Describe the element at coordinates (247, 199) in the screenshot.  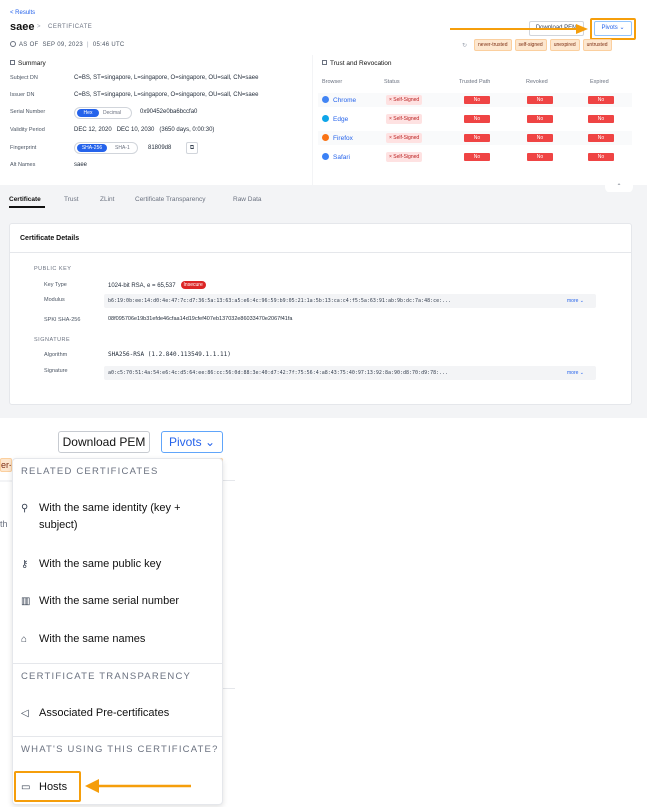
I see `tab-raw-data: Raw Data` at that location.